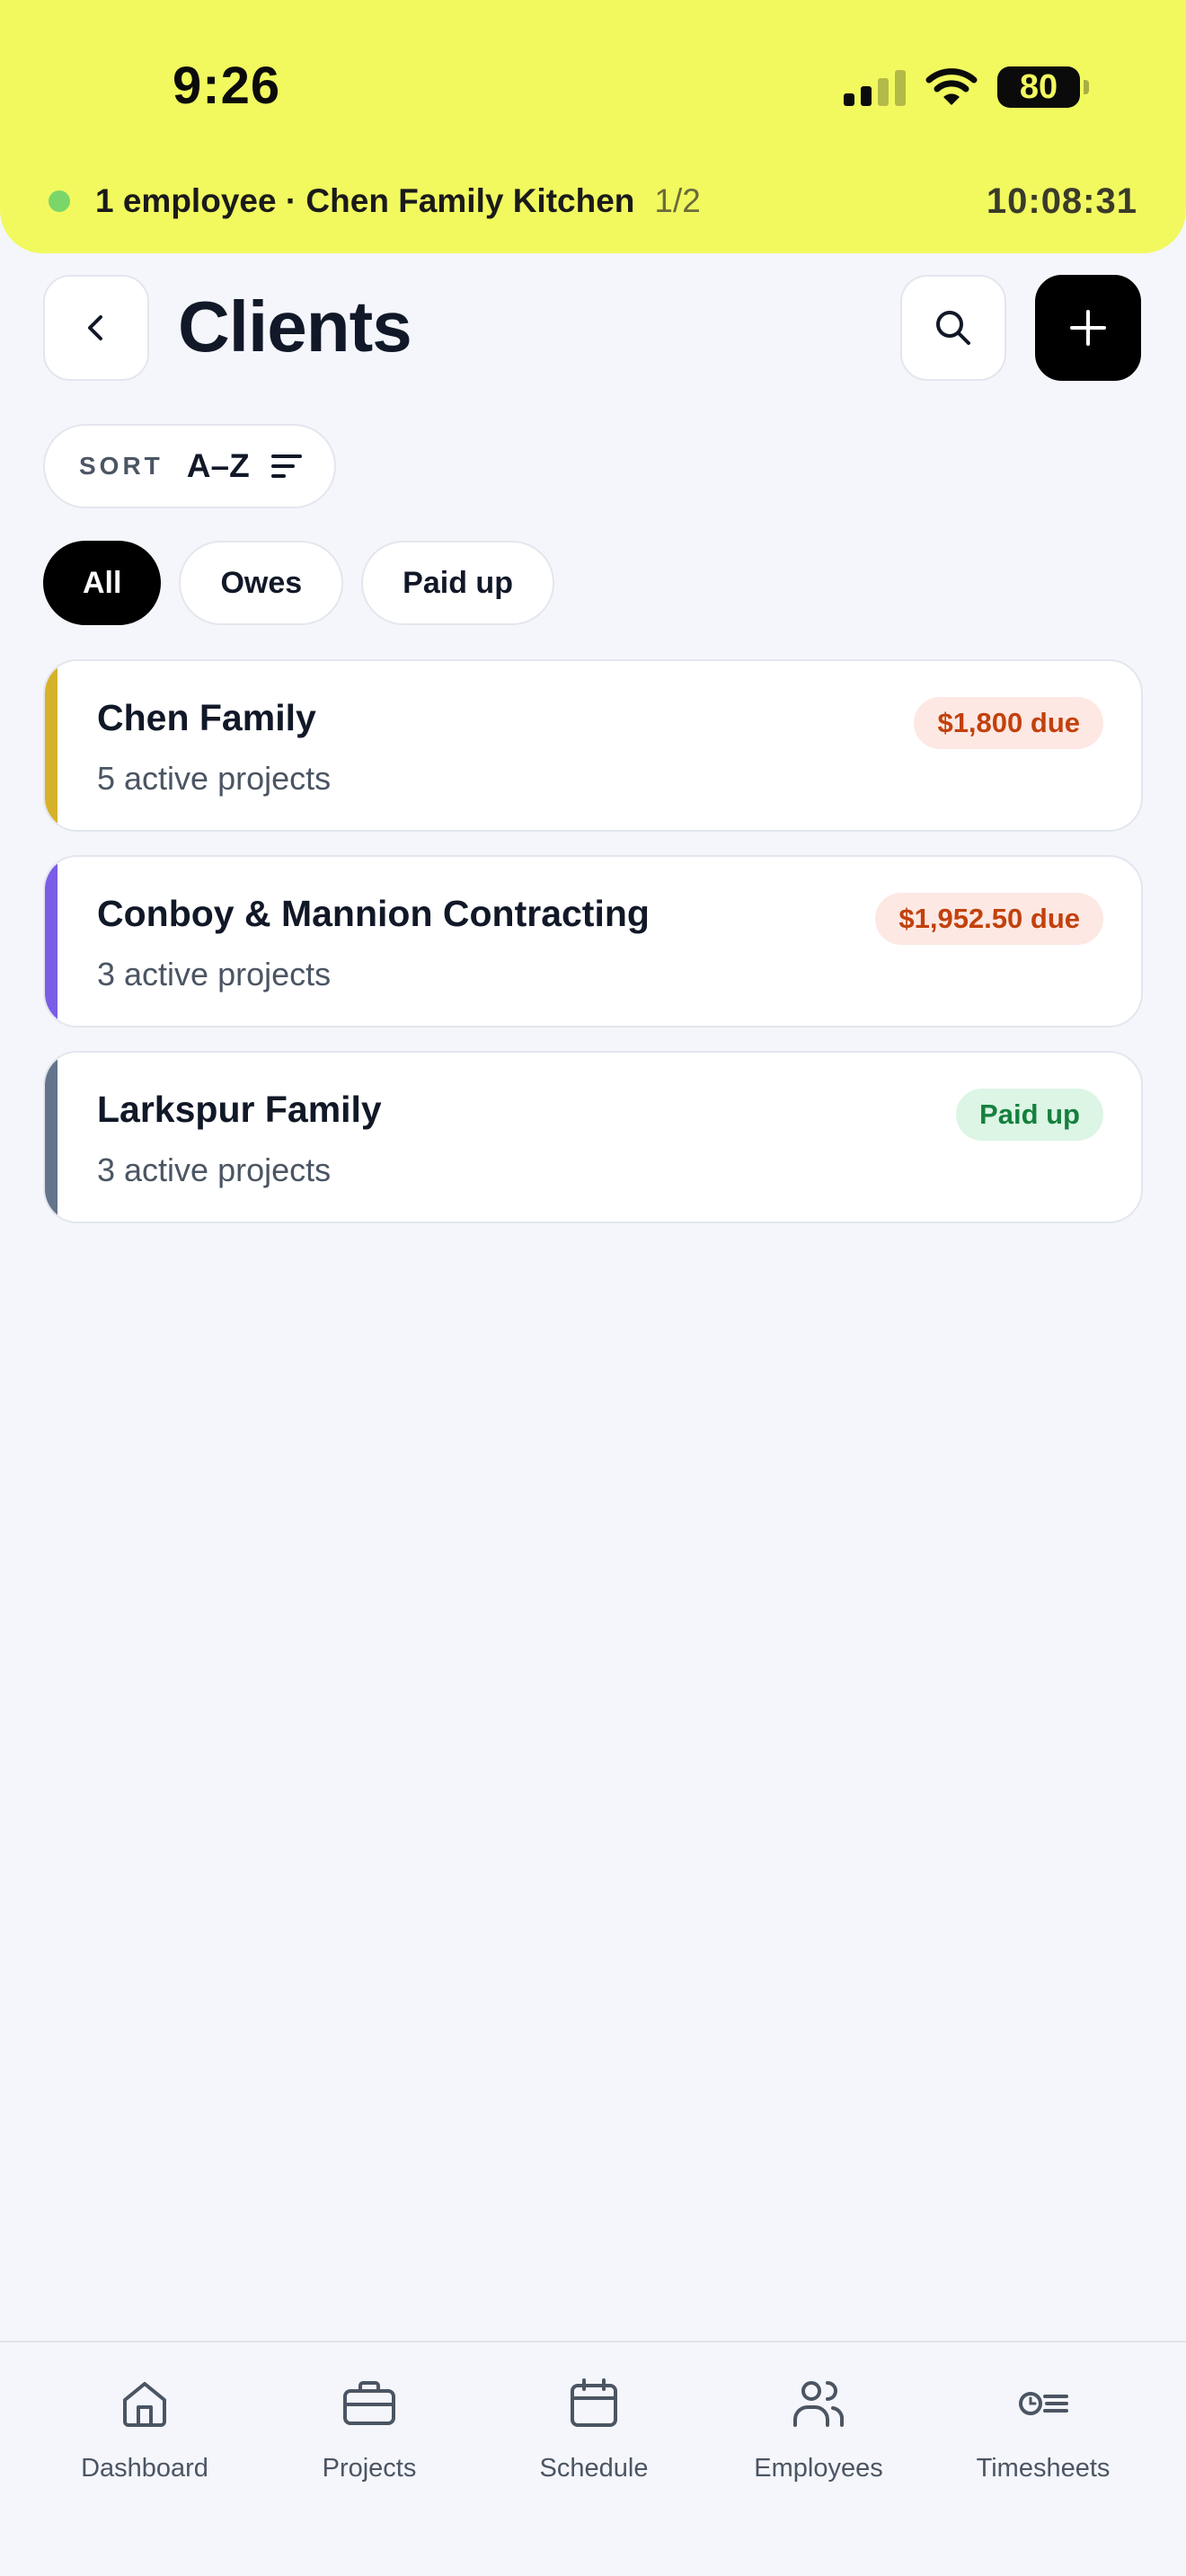  I want to click on nav-label: Schedule, so click(594, 2468).